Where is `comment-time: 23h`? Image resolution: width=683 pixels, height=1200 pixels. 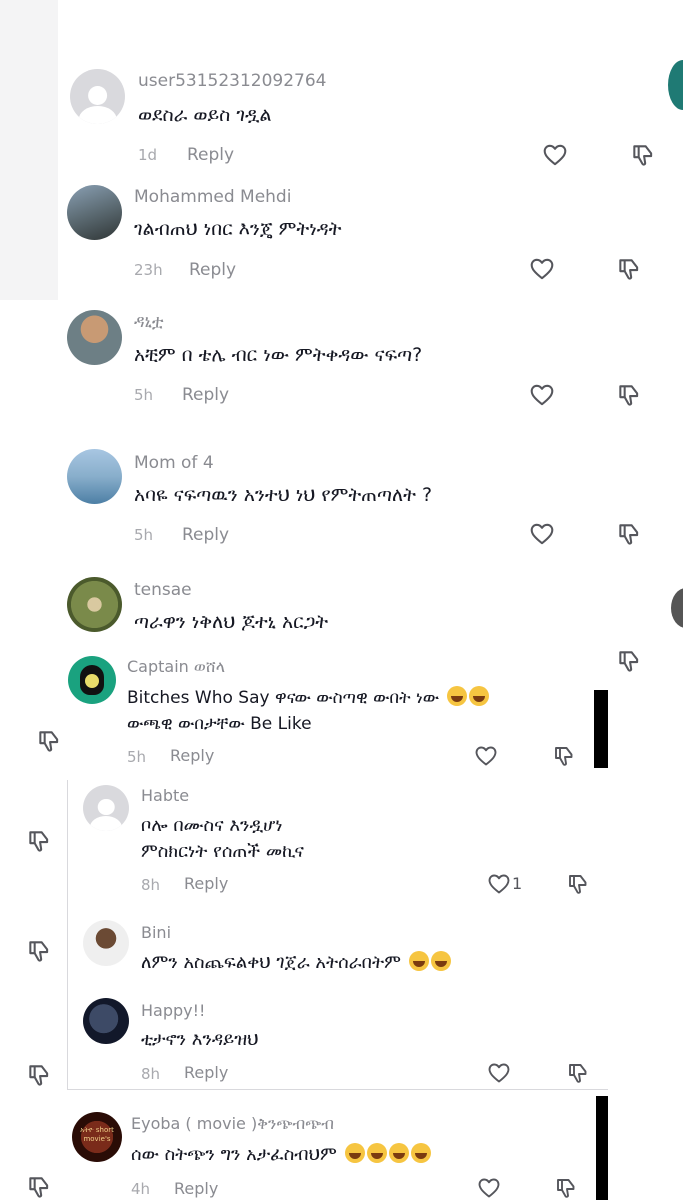
comment-time: 23h is located at coordinates (148, 270).